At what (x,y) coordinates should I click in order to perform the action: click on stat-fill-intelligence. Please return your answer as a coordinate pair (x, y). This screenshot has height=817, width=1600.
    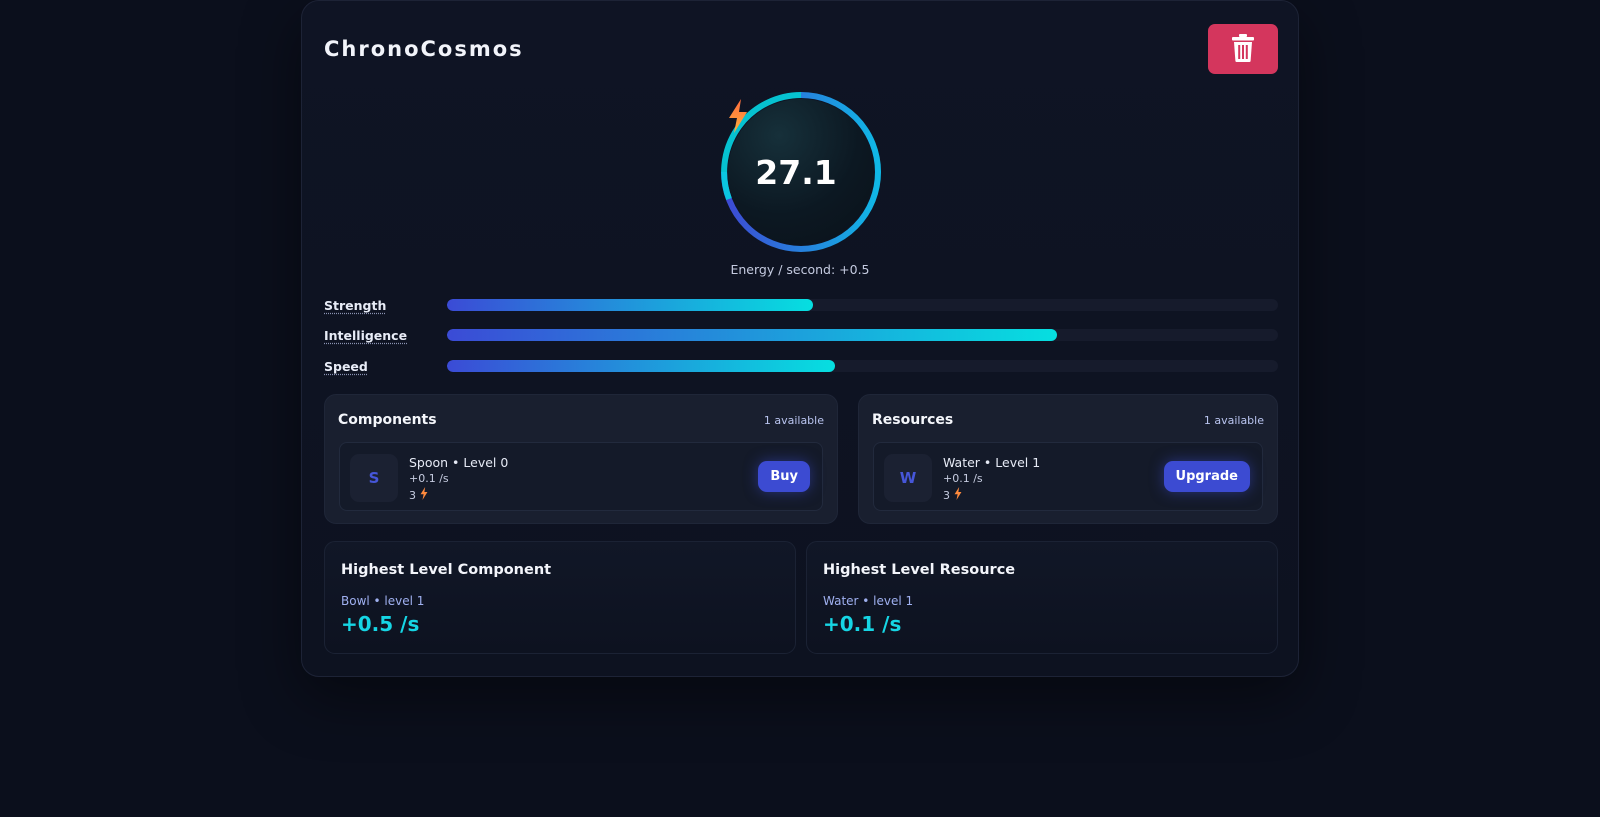
    Looking at the image, I should click on (752, 335).